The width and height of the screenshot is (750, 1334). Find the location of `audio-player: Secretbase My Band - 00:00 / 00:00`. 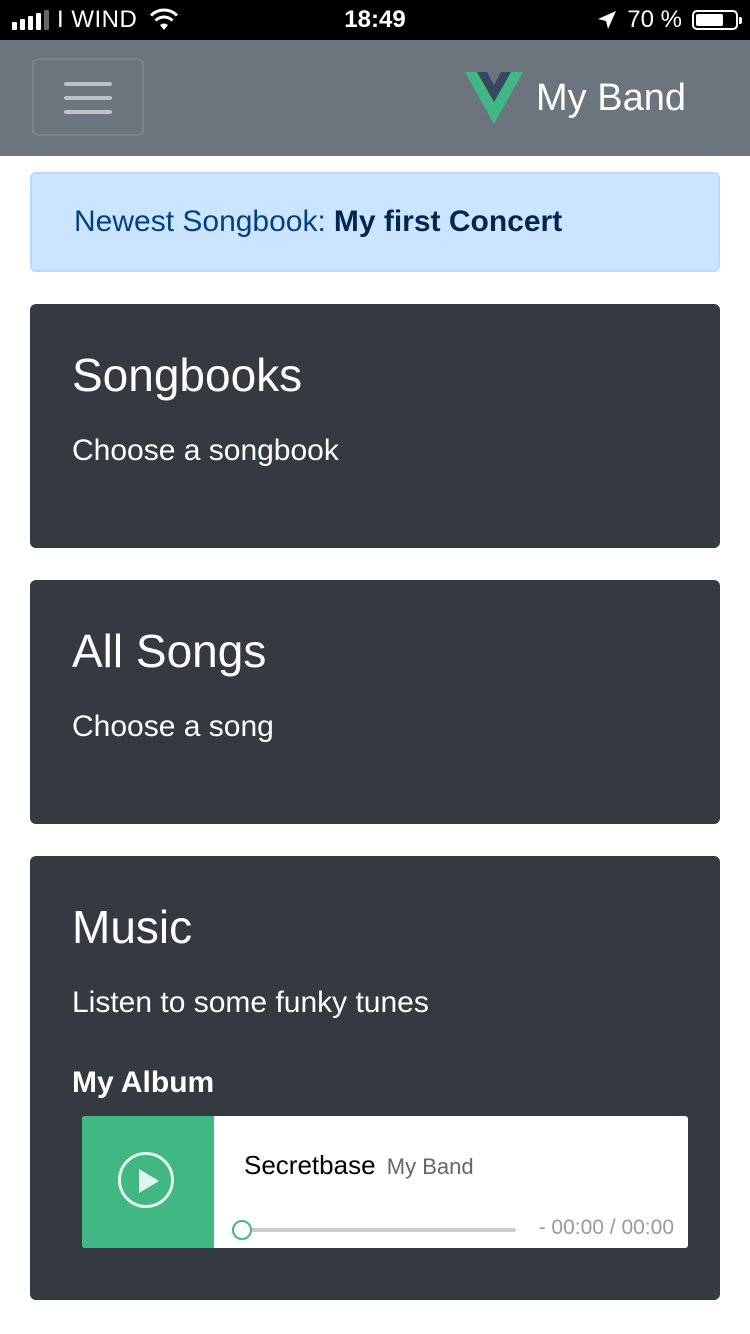

audio-player: Secretbase My Band - 00:00 / 00:00 is located at coordinates (385, 1182).